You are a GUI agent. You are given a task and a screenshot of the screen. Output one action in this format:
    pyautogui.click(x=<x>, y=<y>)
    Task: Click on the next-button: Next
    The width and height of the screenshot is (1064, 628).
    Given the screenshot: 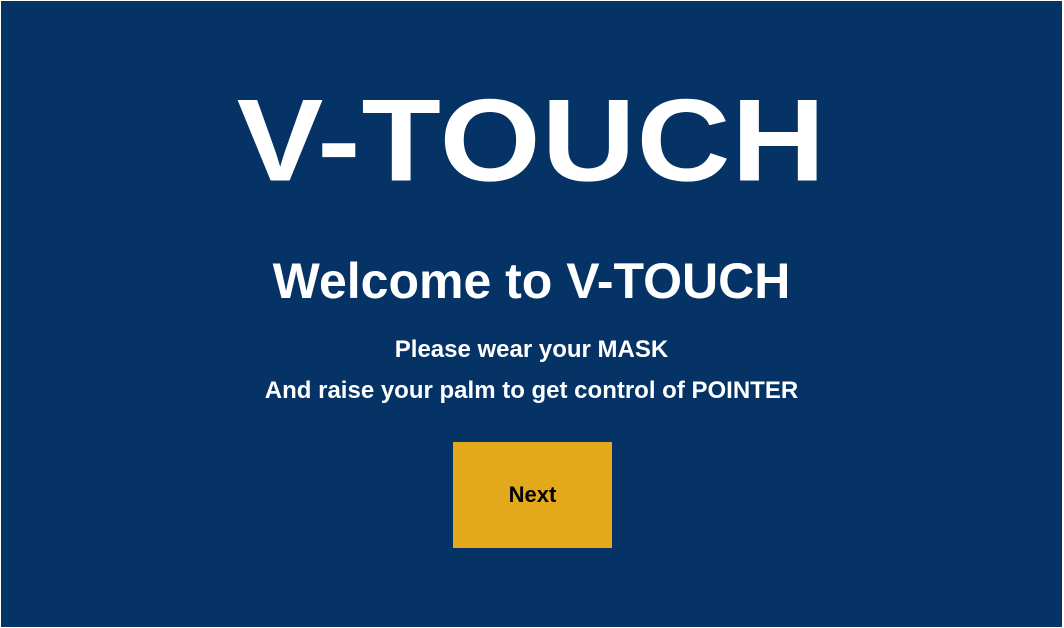 What is the action you would take?
    pyautogui.click(x=532, y=495)
    